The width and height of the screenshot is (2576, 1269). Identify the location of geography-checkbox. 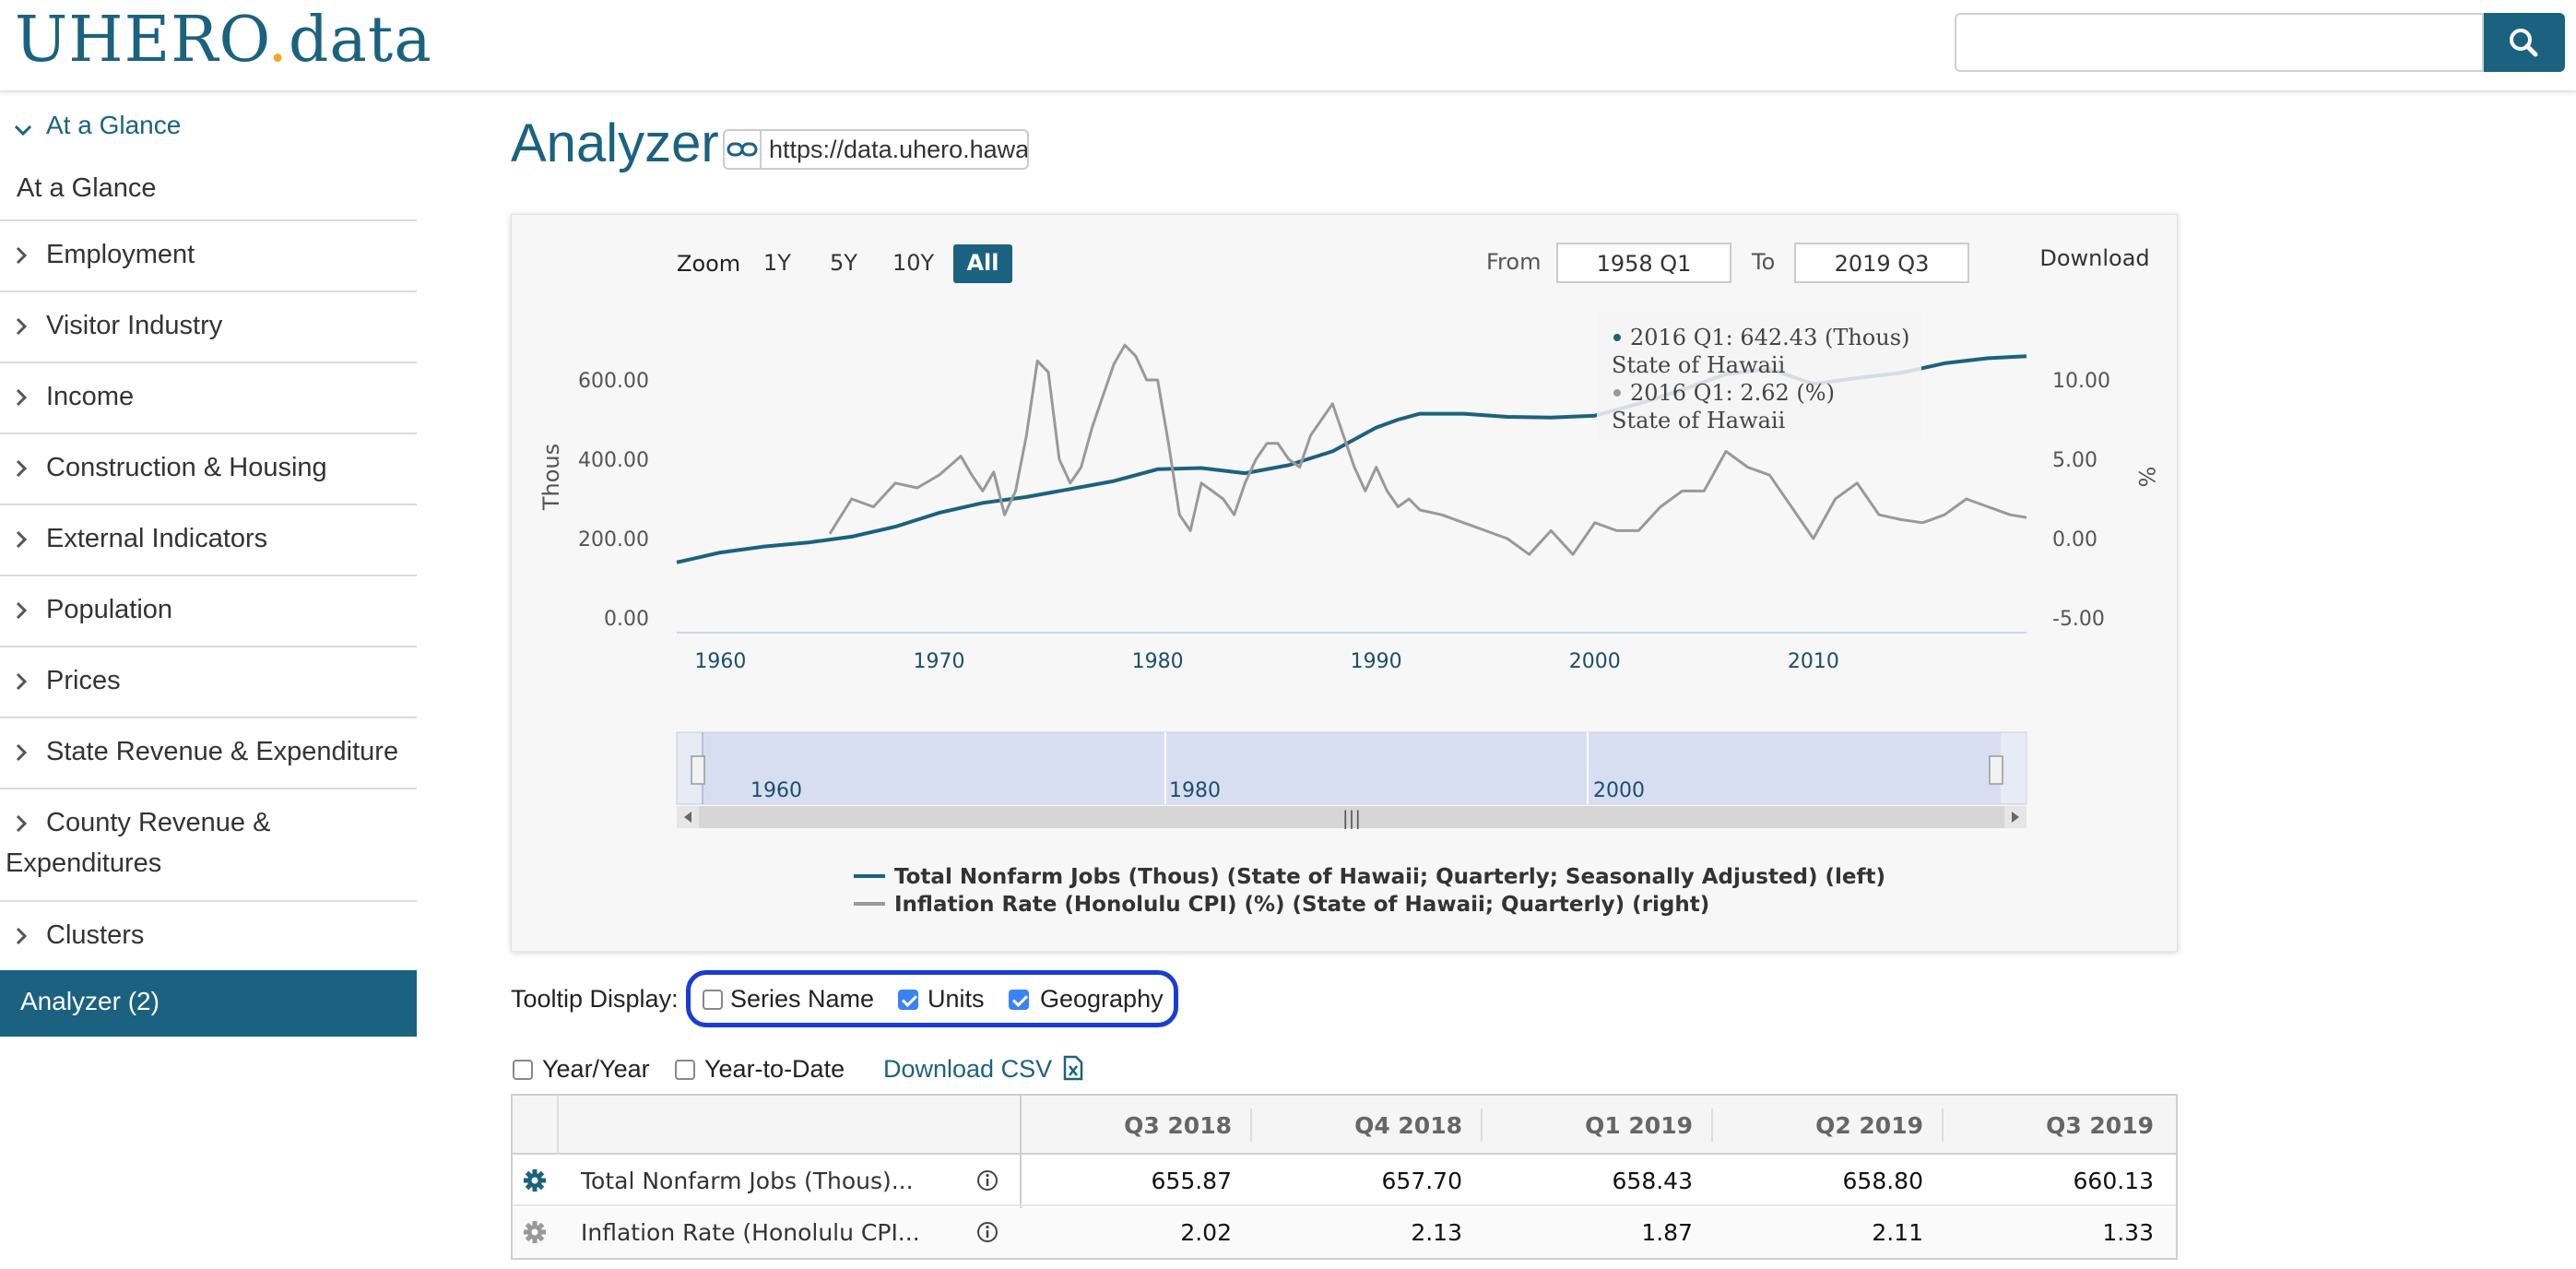
(1019, 1000).